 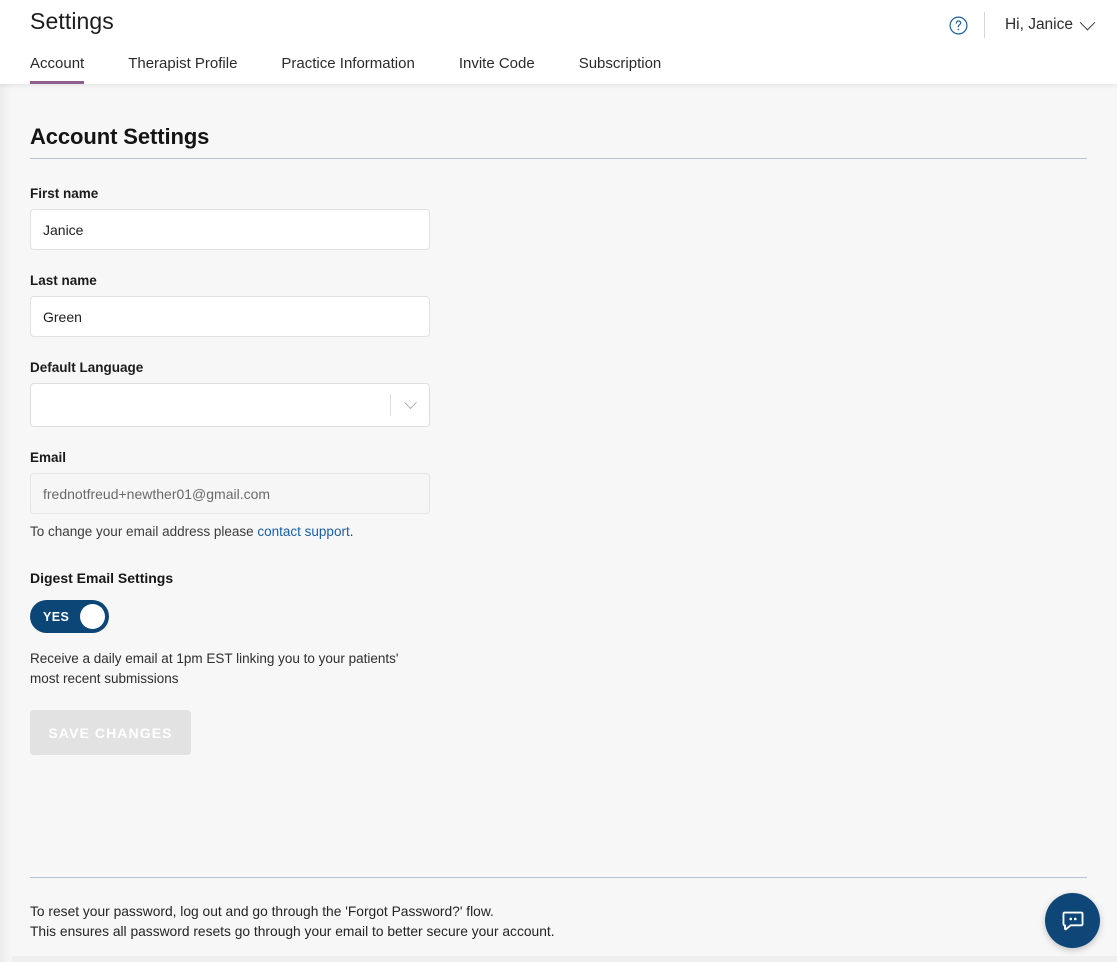 I want to click on tab-therapist-profile: Therapist Profile, so click(x=182, y=69).